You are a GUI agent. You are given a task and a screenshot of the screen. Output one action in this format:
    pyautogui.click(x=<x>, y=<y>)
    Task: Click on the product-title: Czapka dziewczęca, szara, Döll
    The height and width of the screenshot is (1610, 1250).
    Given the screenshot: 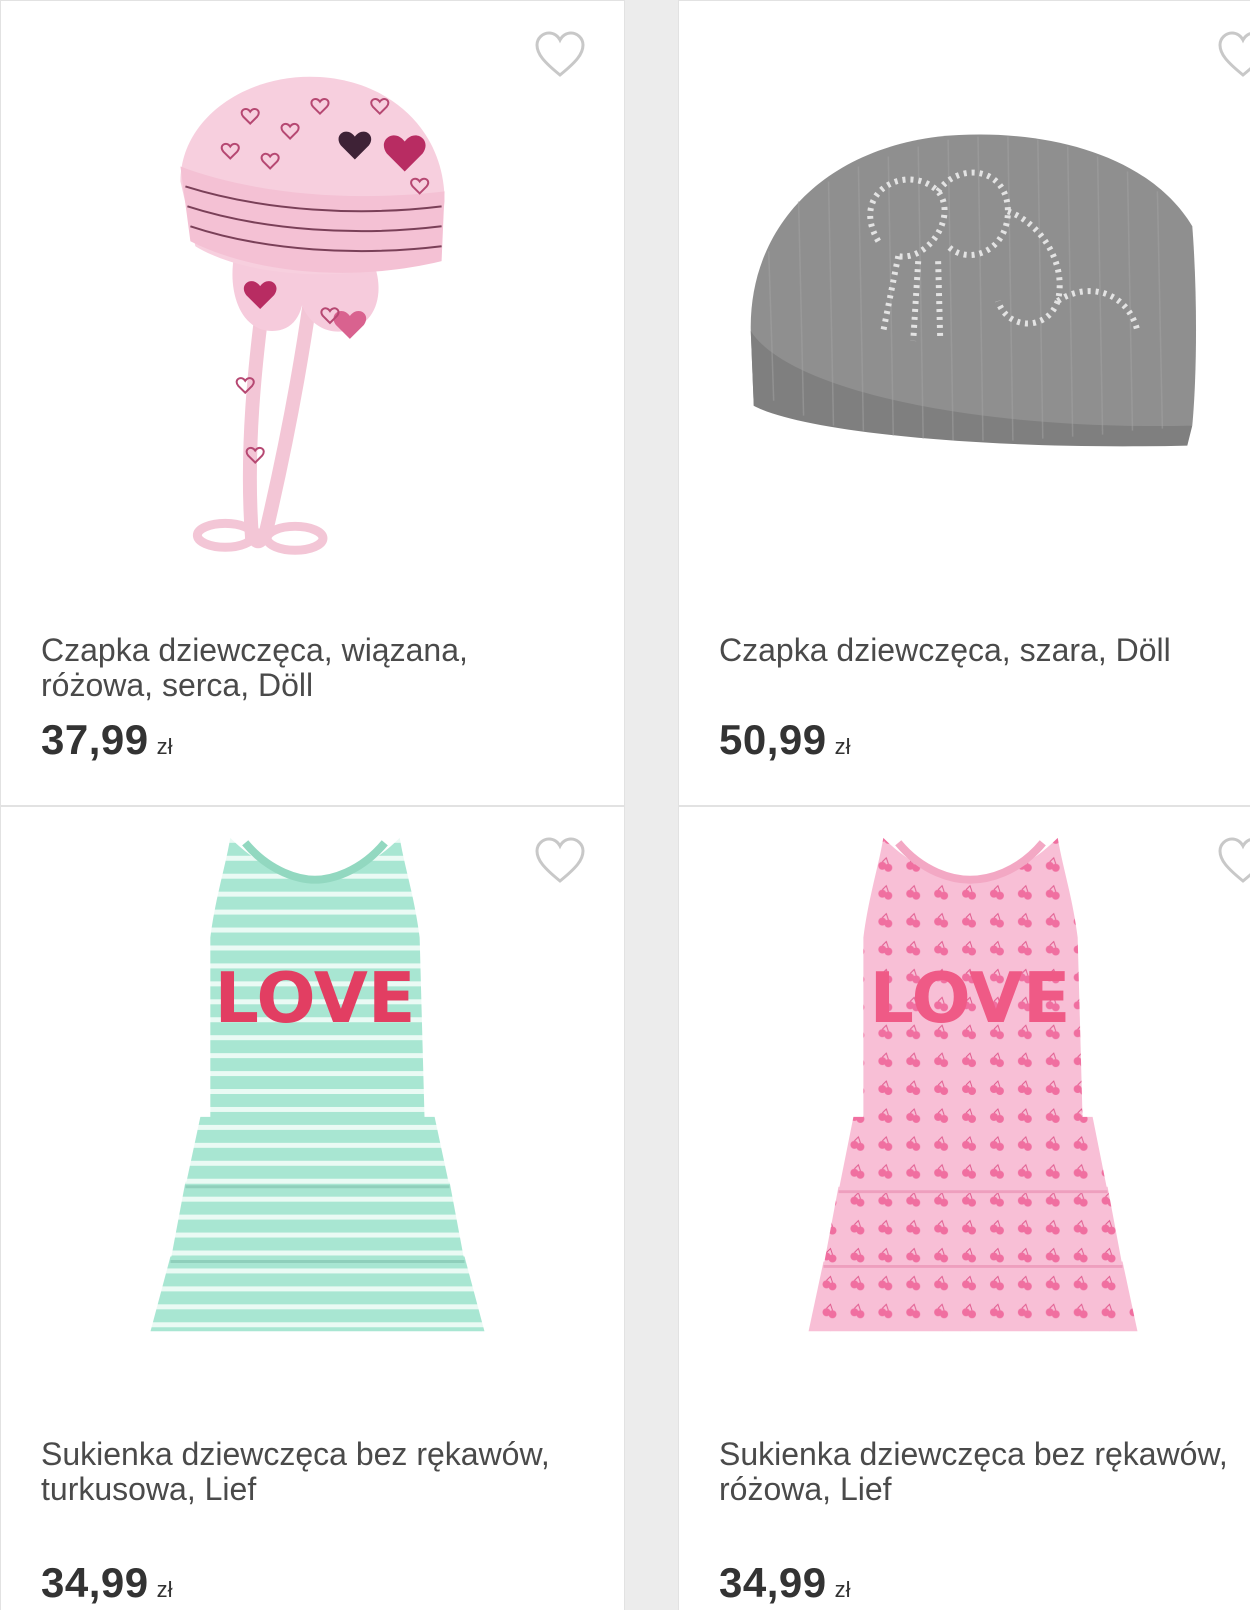 What is the action you would take?
    pyautogui.click(x=984, y=650)
    